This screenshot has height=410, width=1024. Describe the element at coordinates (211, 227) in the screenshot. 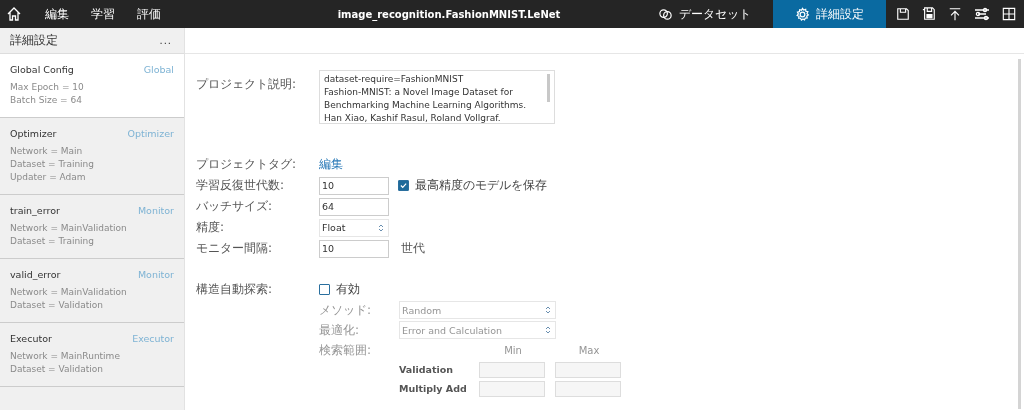

I see `field-label: 精度:` at that location.